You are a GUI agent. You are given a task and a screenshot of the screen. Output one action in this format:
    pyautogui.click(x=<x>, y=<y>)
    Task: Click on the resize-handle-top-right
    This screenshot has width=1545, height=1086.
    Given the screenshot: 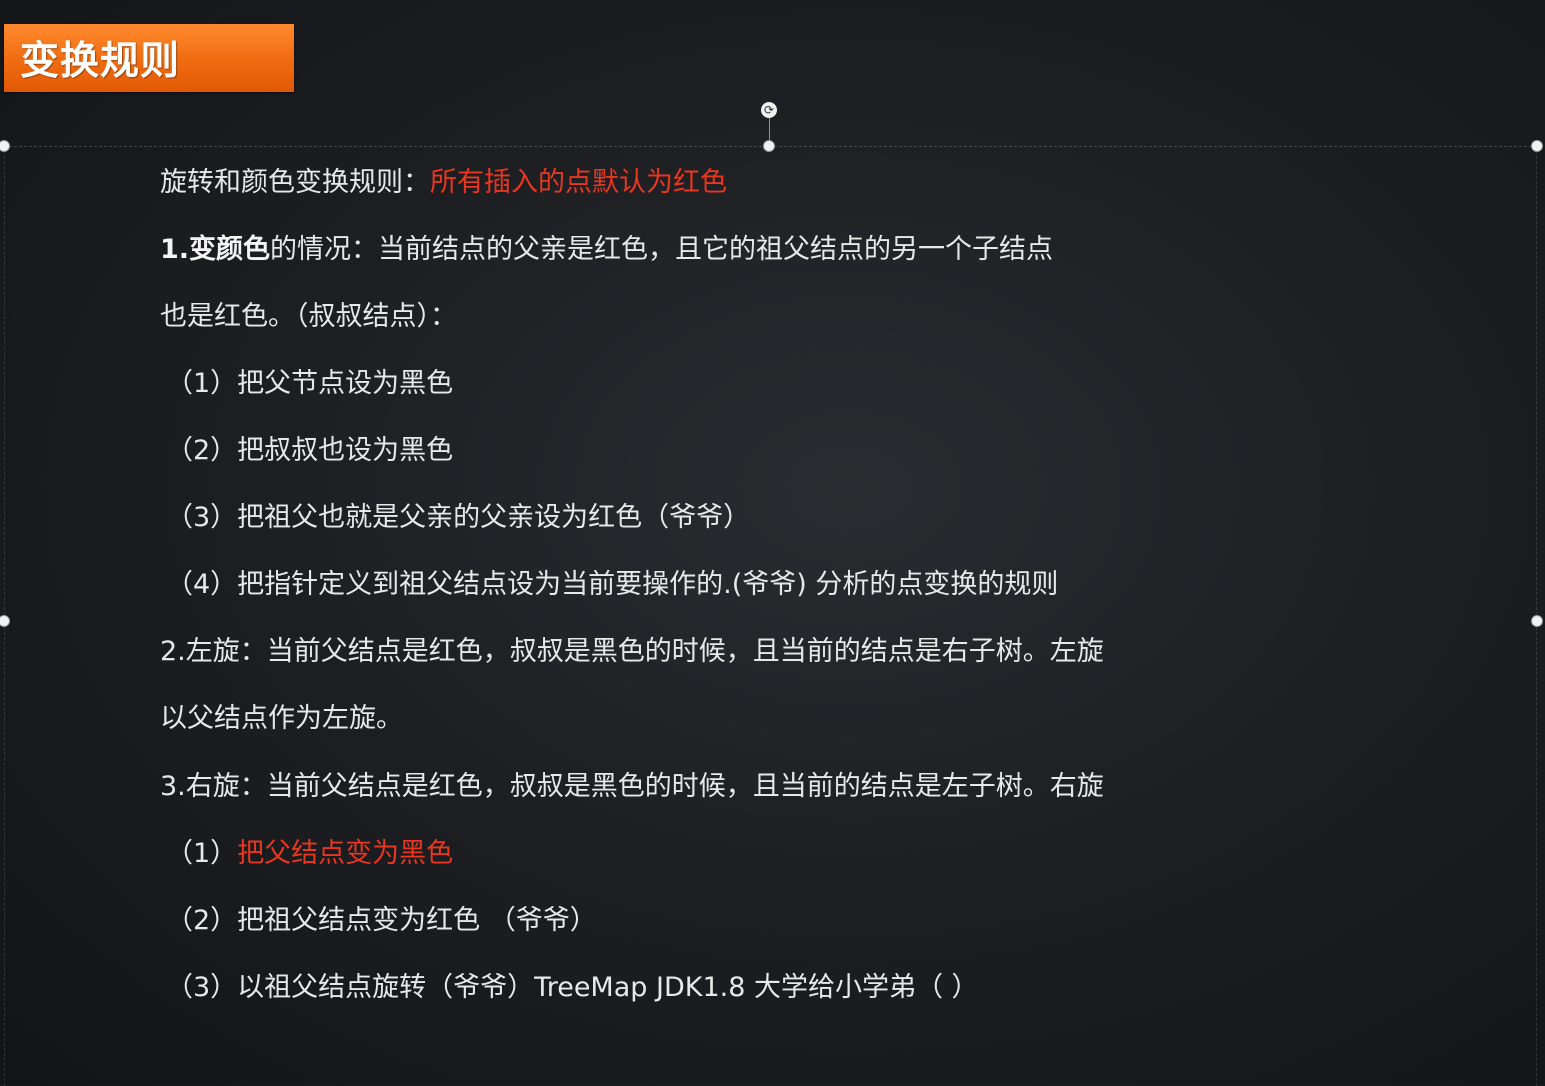 What is the action you would take?
    pyautogui.click(x=1537, y=146)
    